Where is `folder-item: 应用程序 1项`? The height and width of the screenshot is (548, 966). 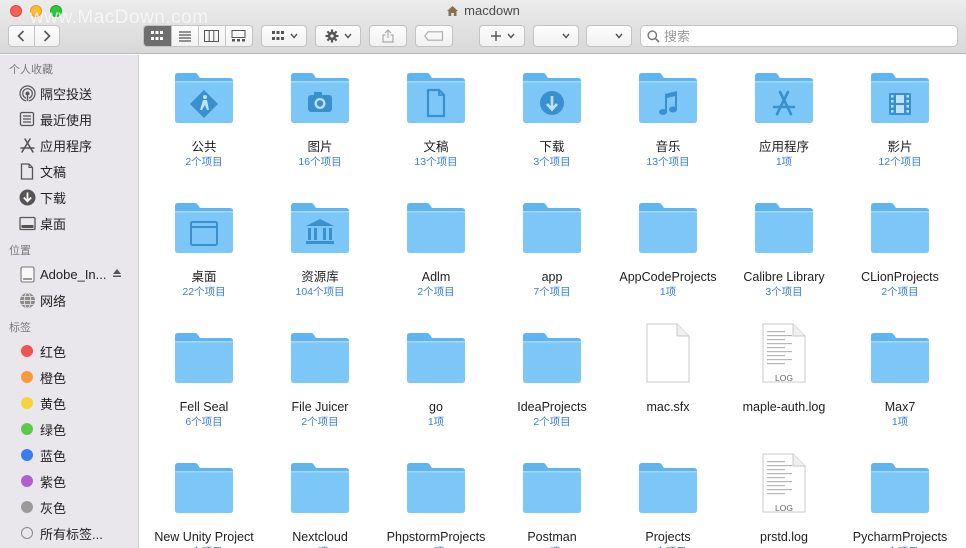
folder-item: 应用程序 1项 is located at coordinates (784, 118).